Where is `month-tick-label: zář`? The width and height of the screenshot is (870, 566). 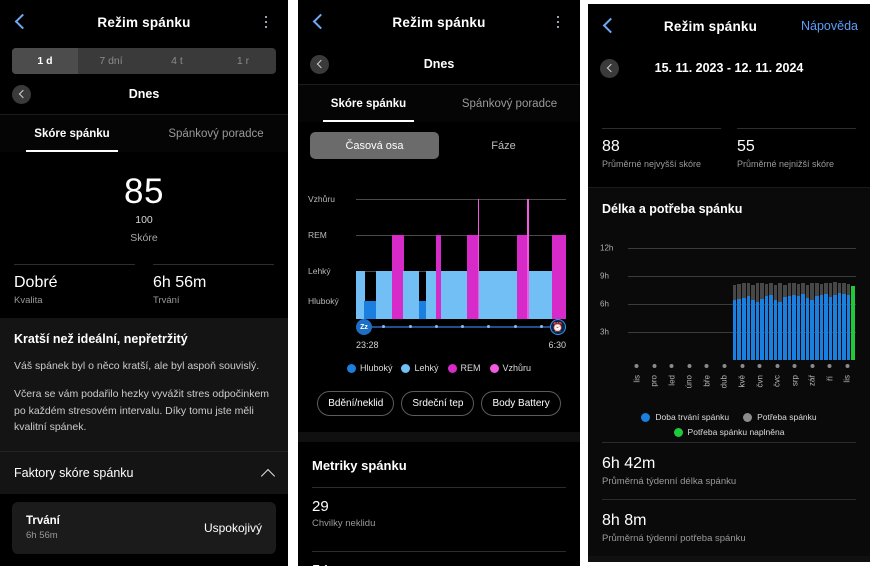
month-tick-label: zář is located at coordinates (812, 381).